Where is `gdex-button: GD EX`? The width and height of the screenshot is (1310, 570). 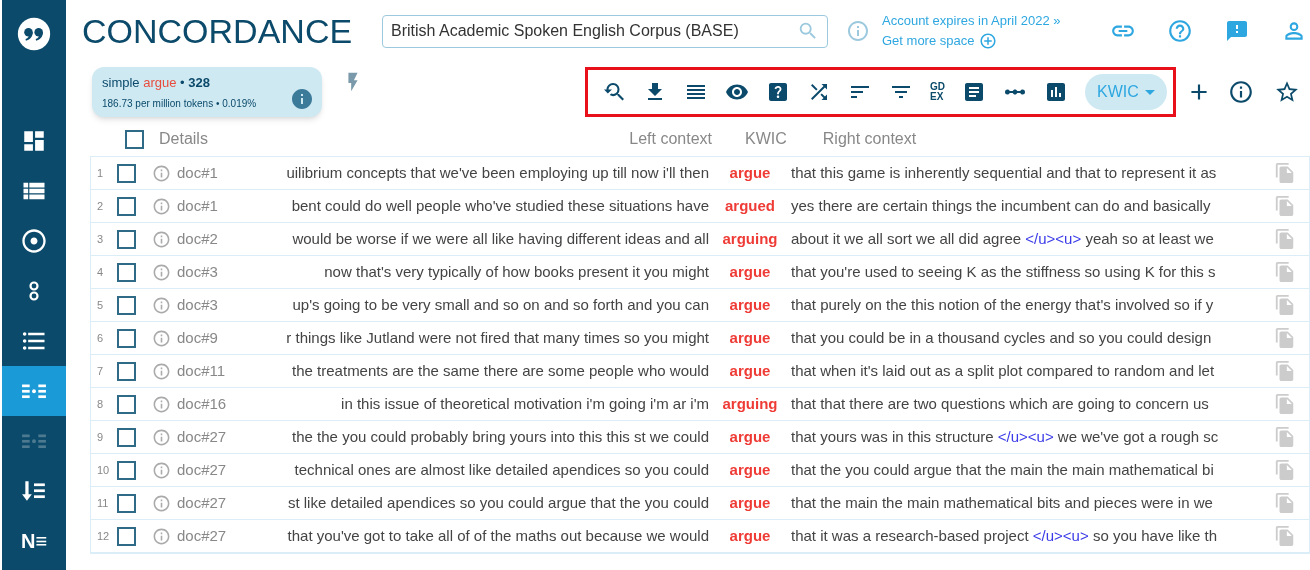 gdex-button: GD EX is located at coordinates (937, 92).